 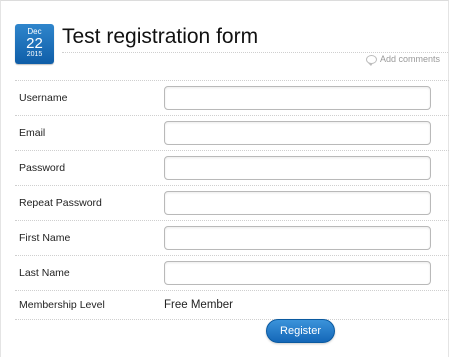 I want to click on password-input, so click(x=297, y=168).